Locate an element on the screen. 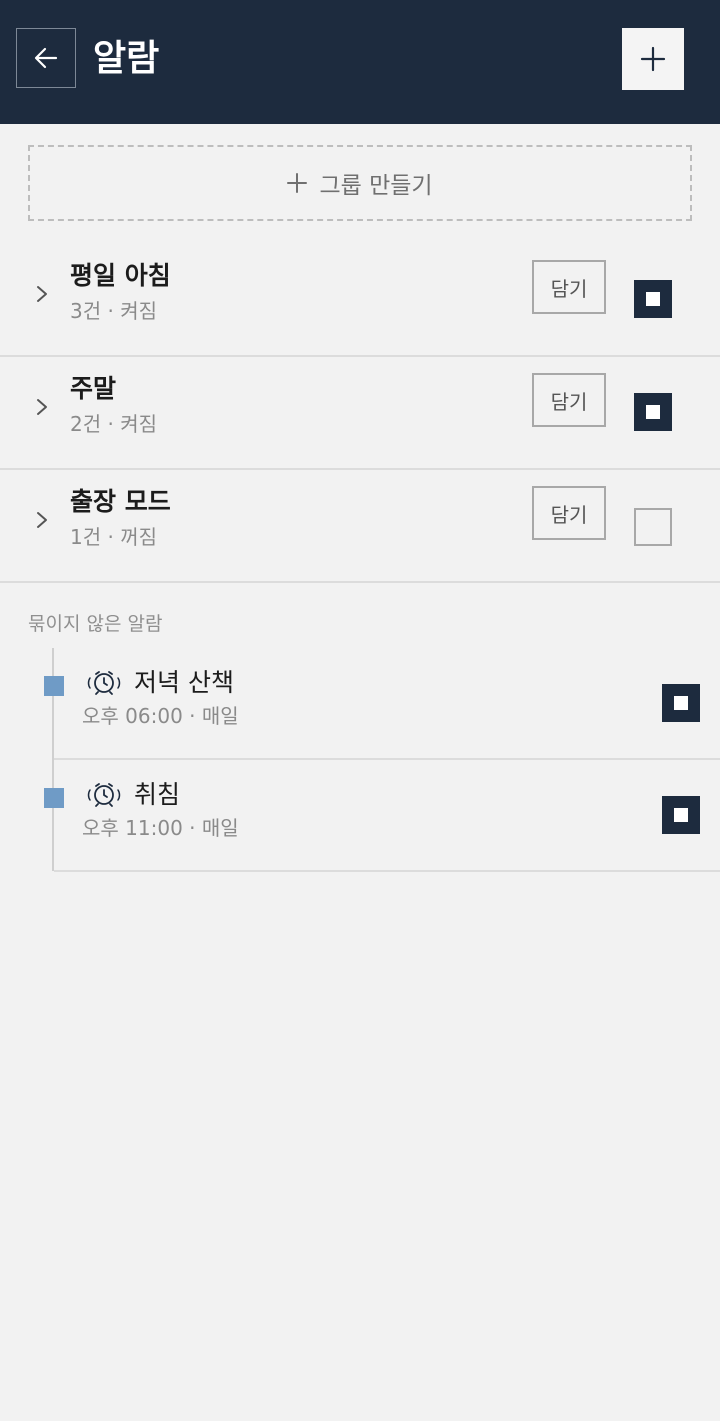  group-summary: 3건 · 켜짐 is located at coordinates (114, 311).